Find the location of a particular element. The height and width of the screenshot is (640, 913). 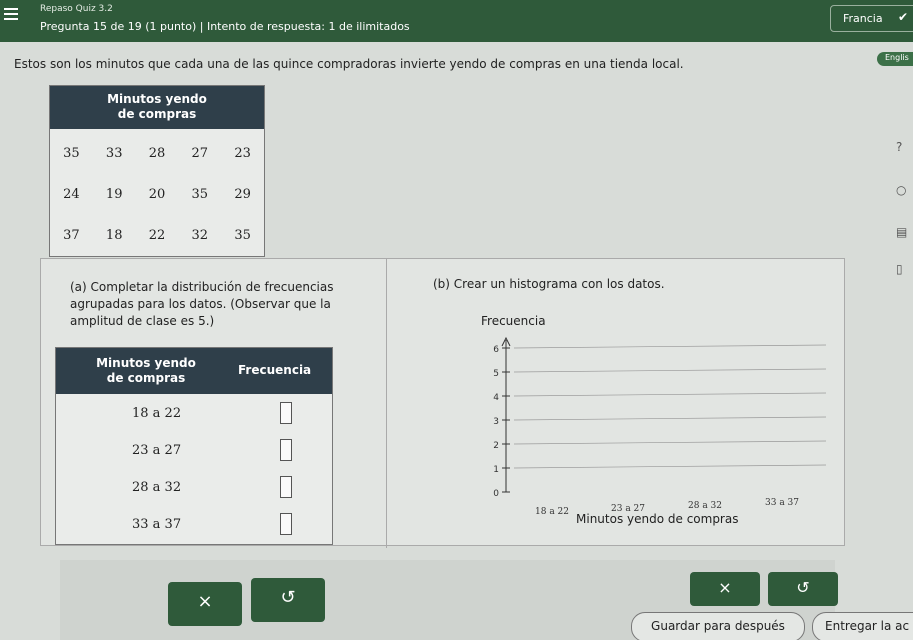

x-tick-label: 18 a 22 is located at coordinates (552, 512).